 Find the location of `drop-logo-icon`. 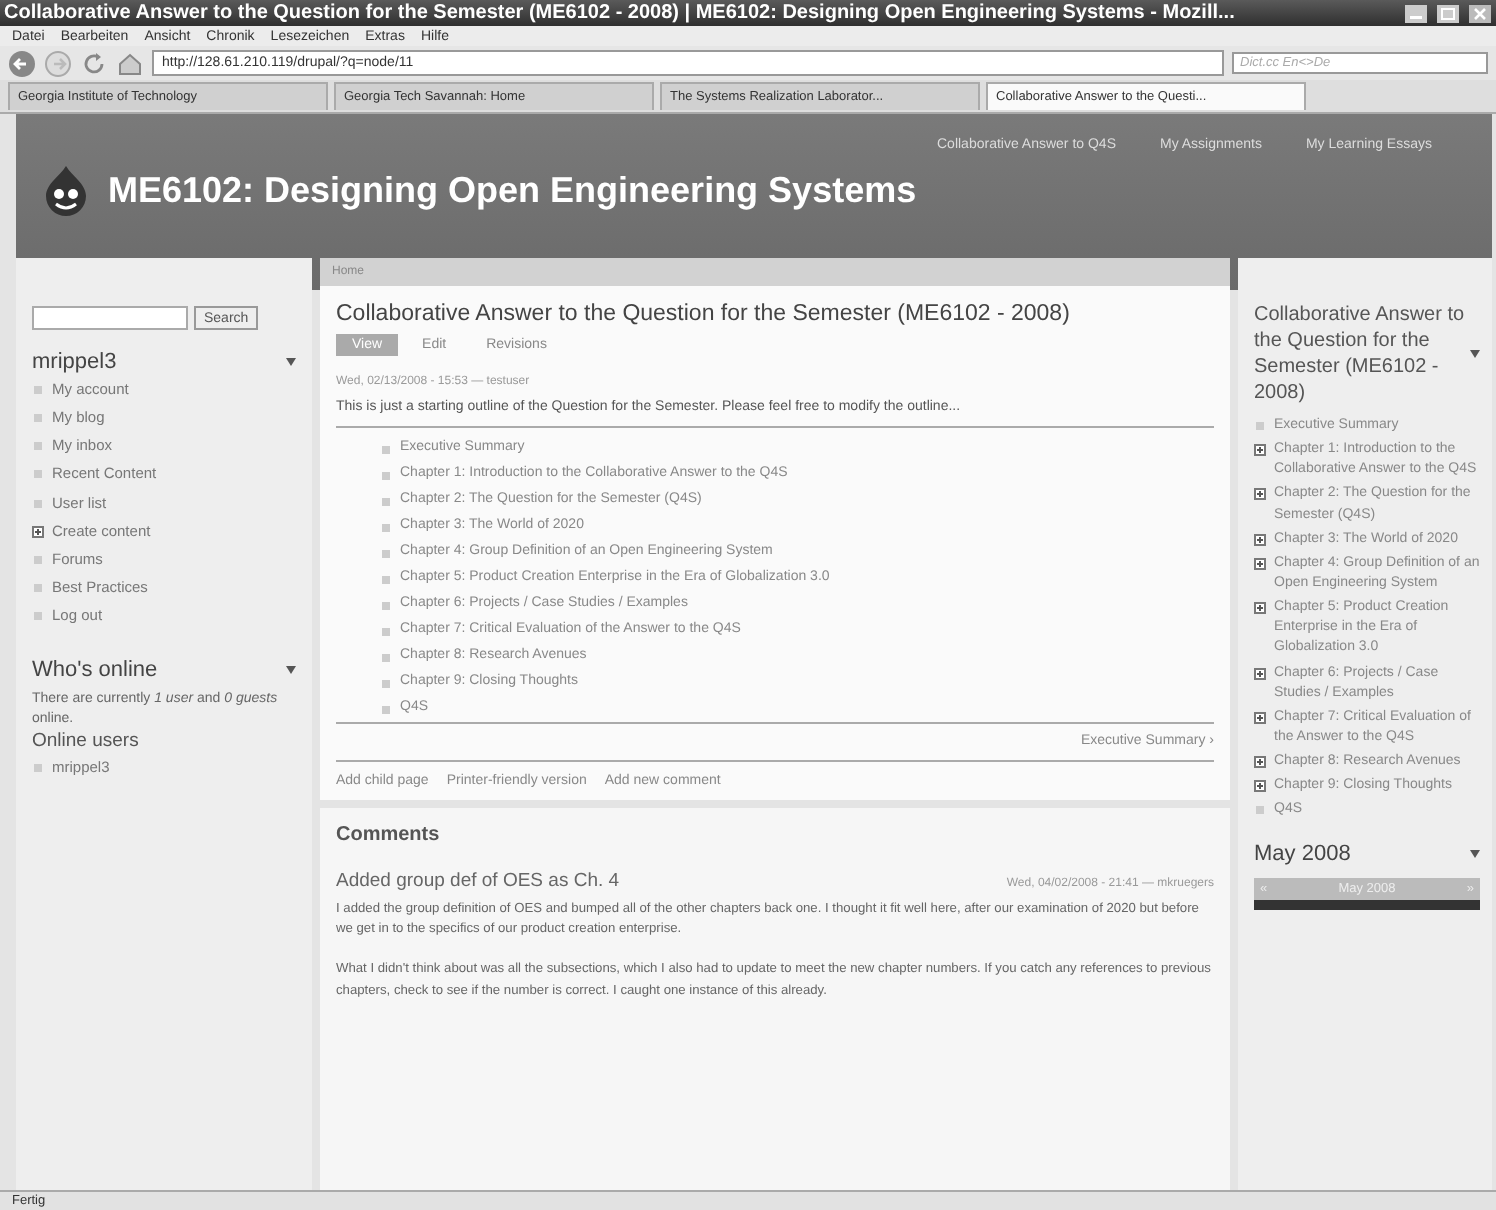

drop-logo-icon is located at coordinates (66, 190).